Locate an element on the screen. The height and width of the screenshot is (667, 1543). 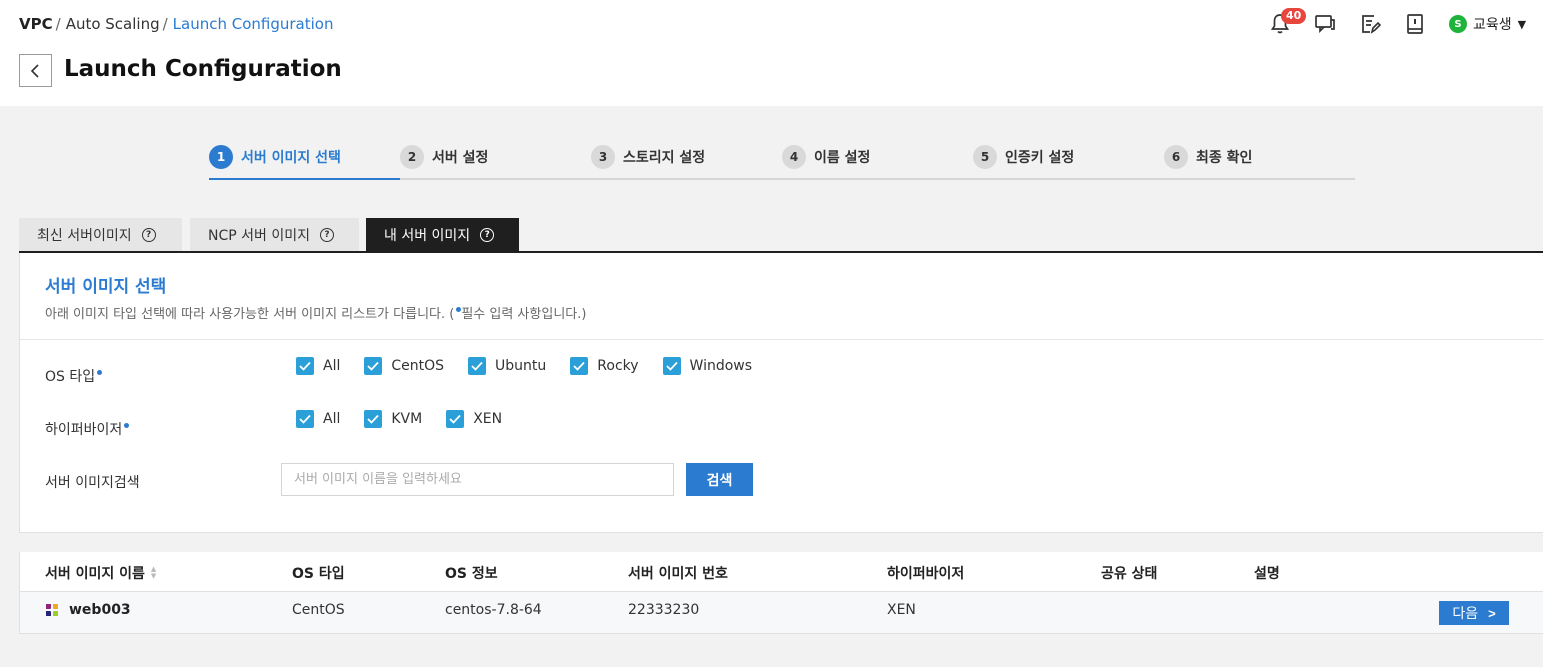
cell-os-type: CentOS is located at coordinates (318, 610).